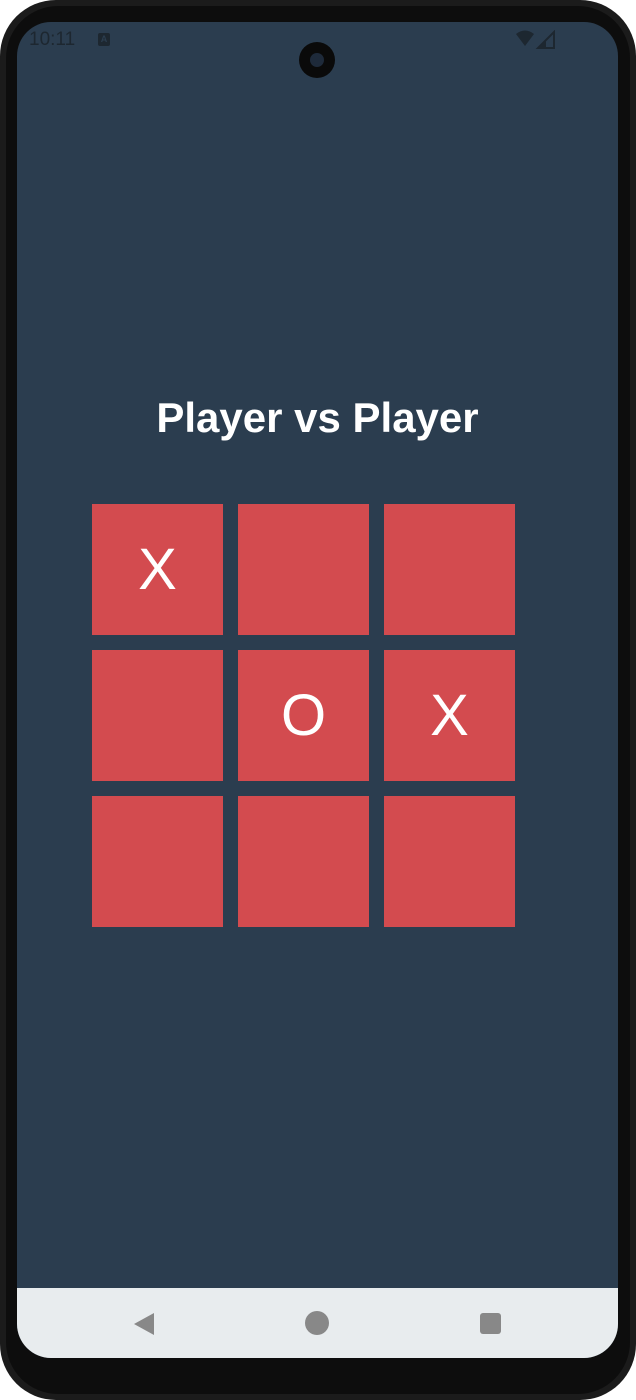 The height and width of the screenshot is (1400, 636). I want to click on status-time: 10:11, so click(52, 39).